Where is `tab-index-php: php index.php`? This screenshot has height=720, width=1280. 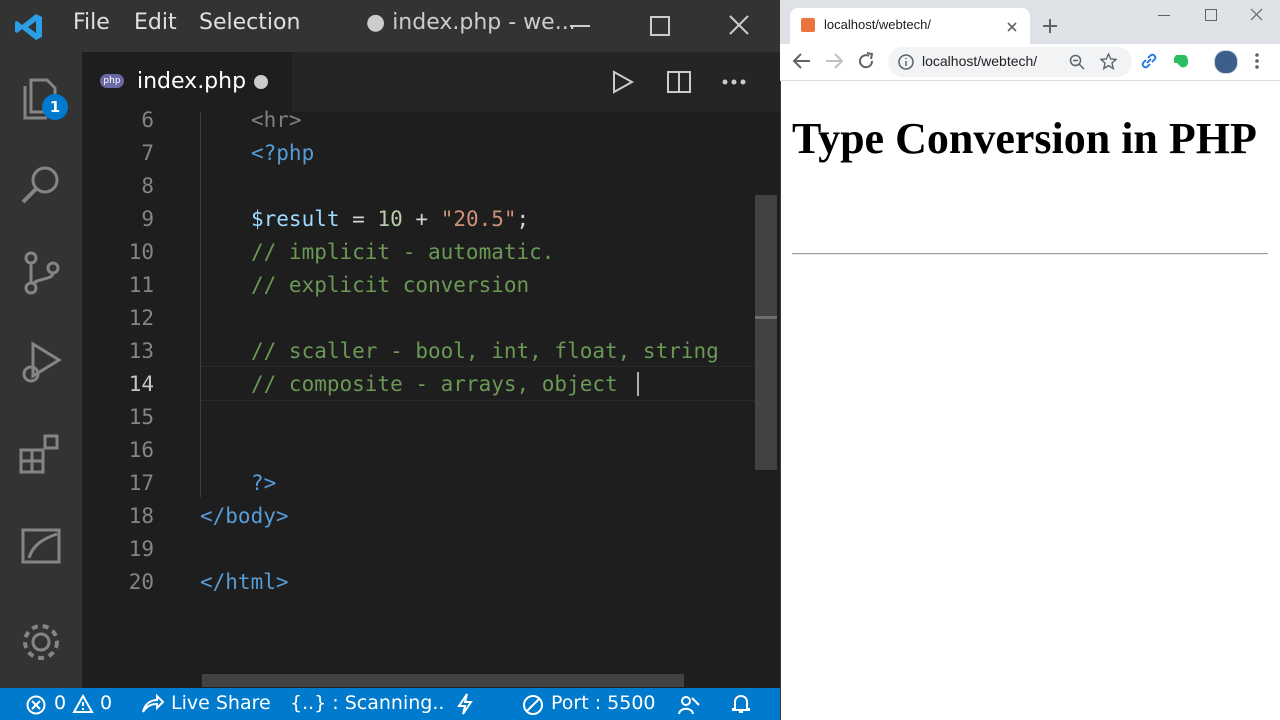 tab-index-php: php index.php is located at coordinates (187, 82).